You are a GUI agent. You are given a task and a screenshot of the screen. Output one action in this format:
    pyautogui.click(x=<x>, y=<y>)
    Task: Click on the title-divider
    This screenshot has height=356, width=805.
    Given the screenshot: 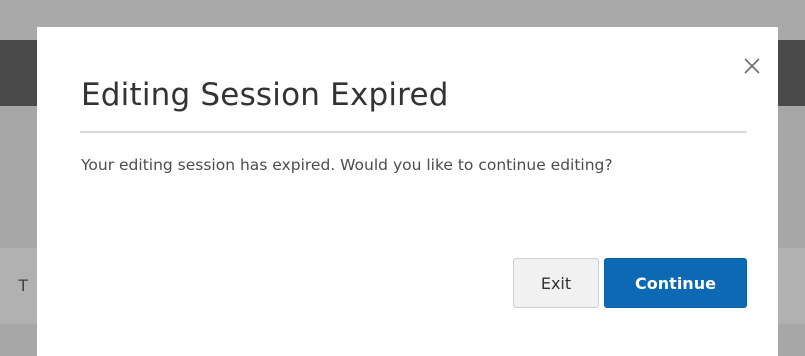 What is the action you would take?
    pyautogui.click(x=413, y=132)
    